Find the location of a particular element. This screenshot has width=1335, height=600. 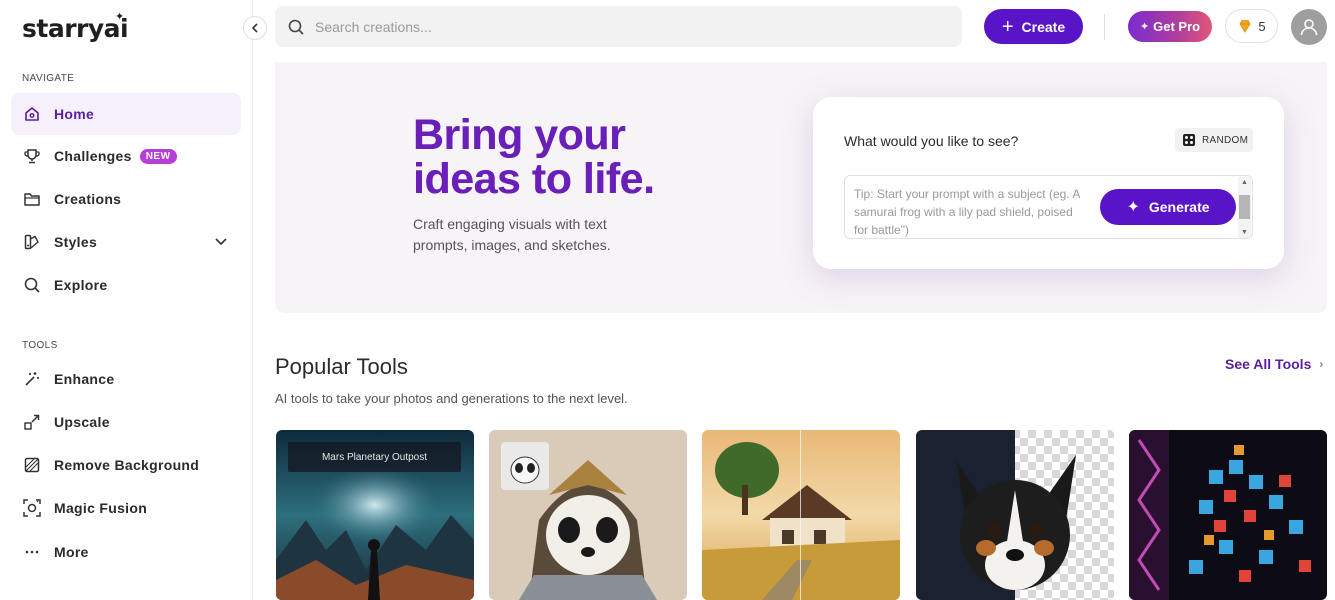

tool-card-puppy is located at coordinates (1015, 515).